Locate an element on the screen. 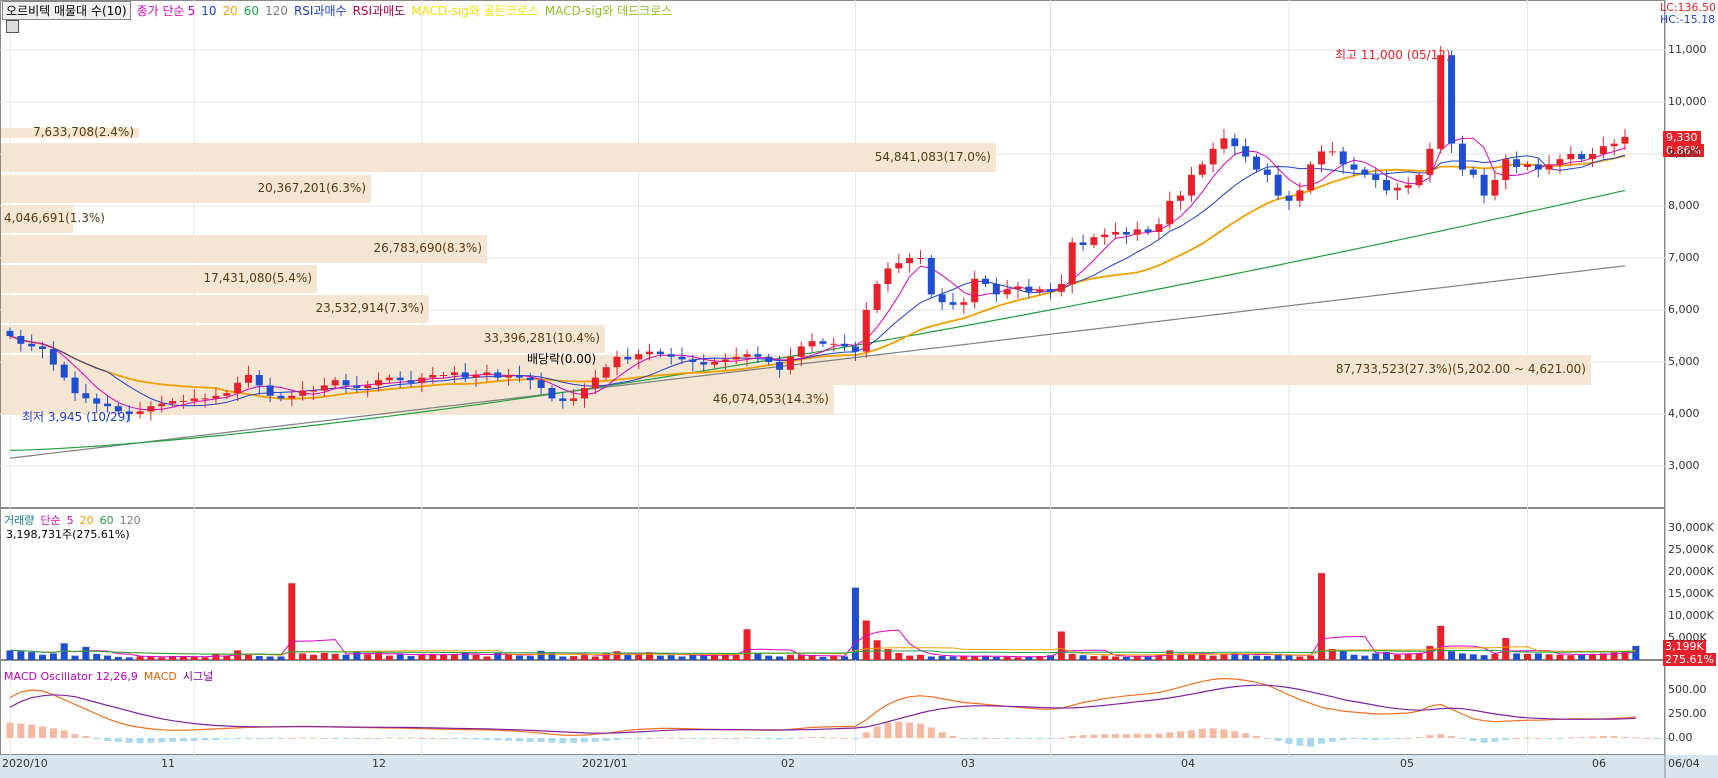  price-tick-label: 5,000 is located at coordinates (1684, 361).